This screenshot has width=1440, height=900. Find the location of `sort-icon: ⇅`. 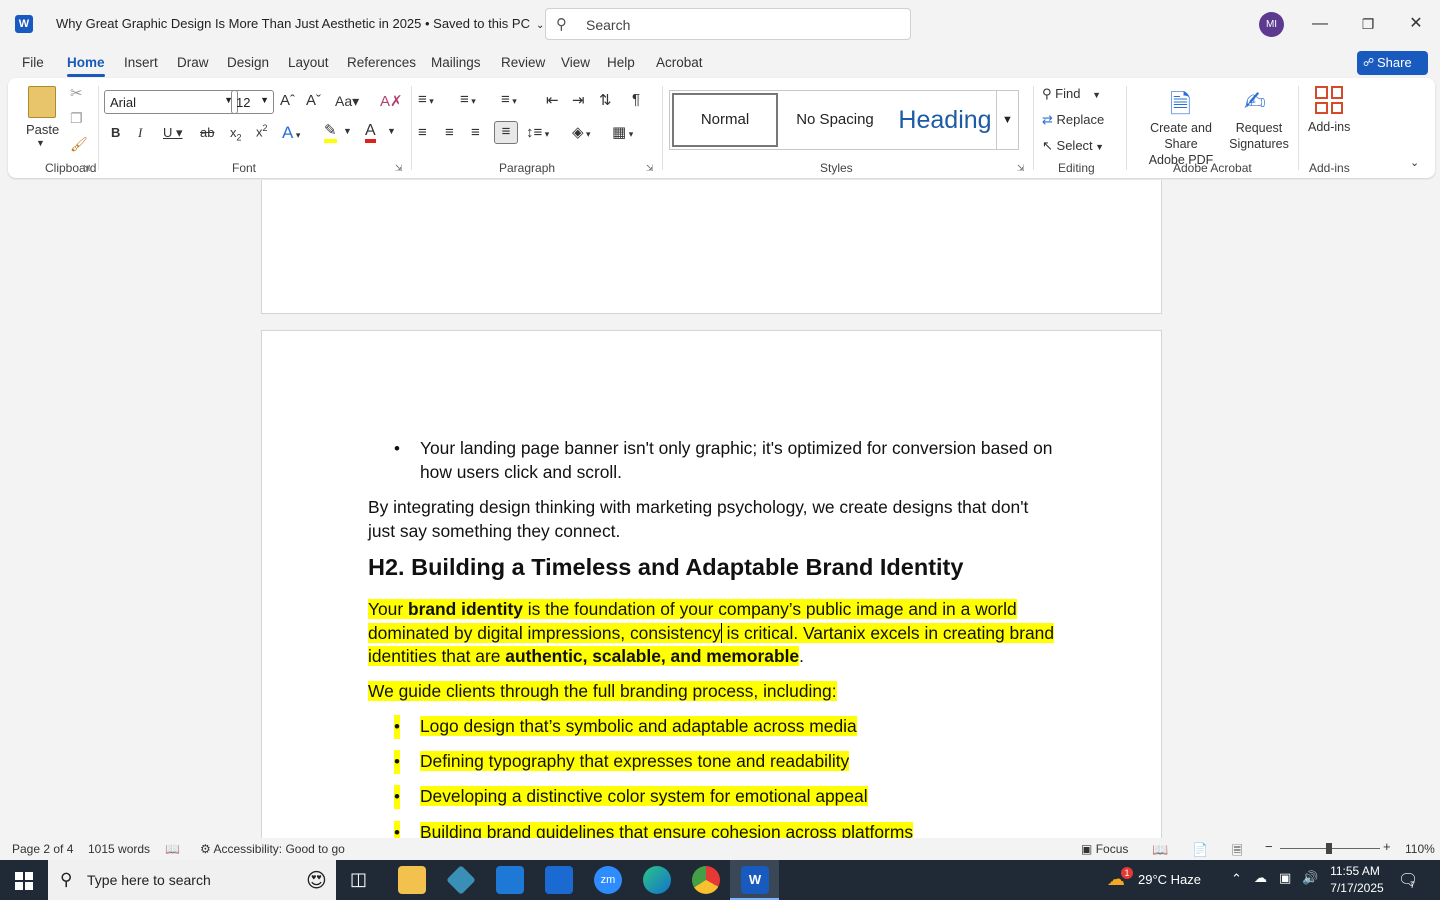

sort-icon: ⇅ is located at coordinates (605, 100).